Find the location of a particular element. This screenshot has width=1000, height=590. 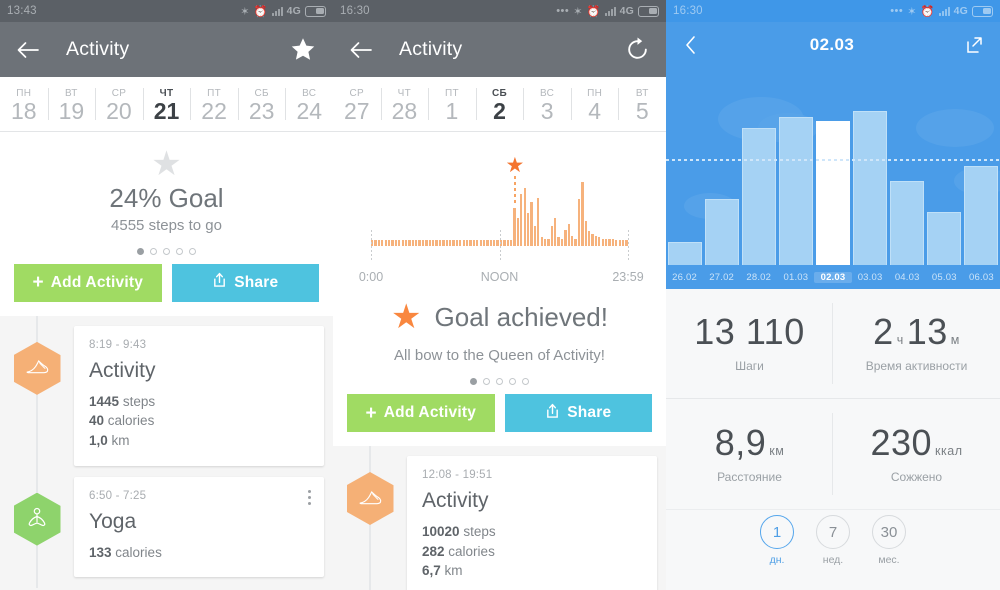

activity-stats: 10020 steps 282 calories 6,7 km is located at coordinates (532, 551).